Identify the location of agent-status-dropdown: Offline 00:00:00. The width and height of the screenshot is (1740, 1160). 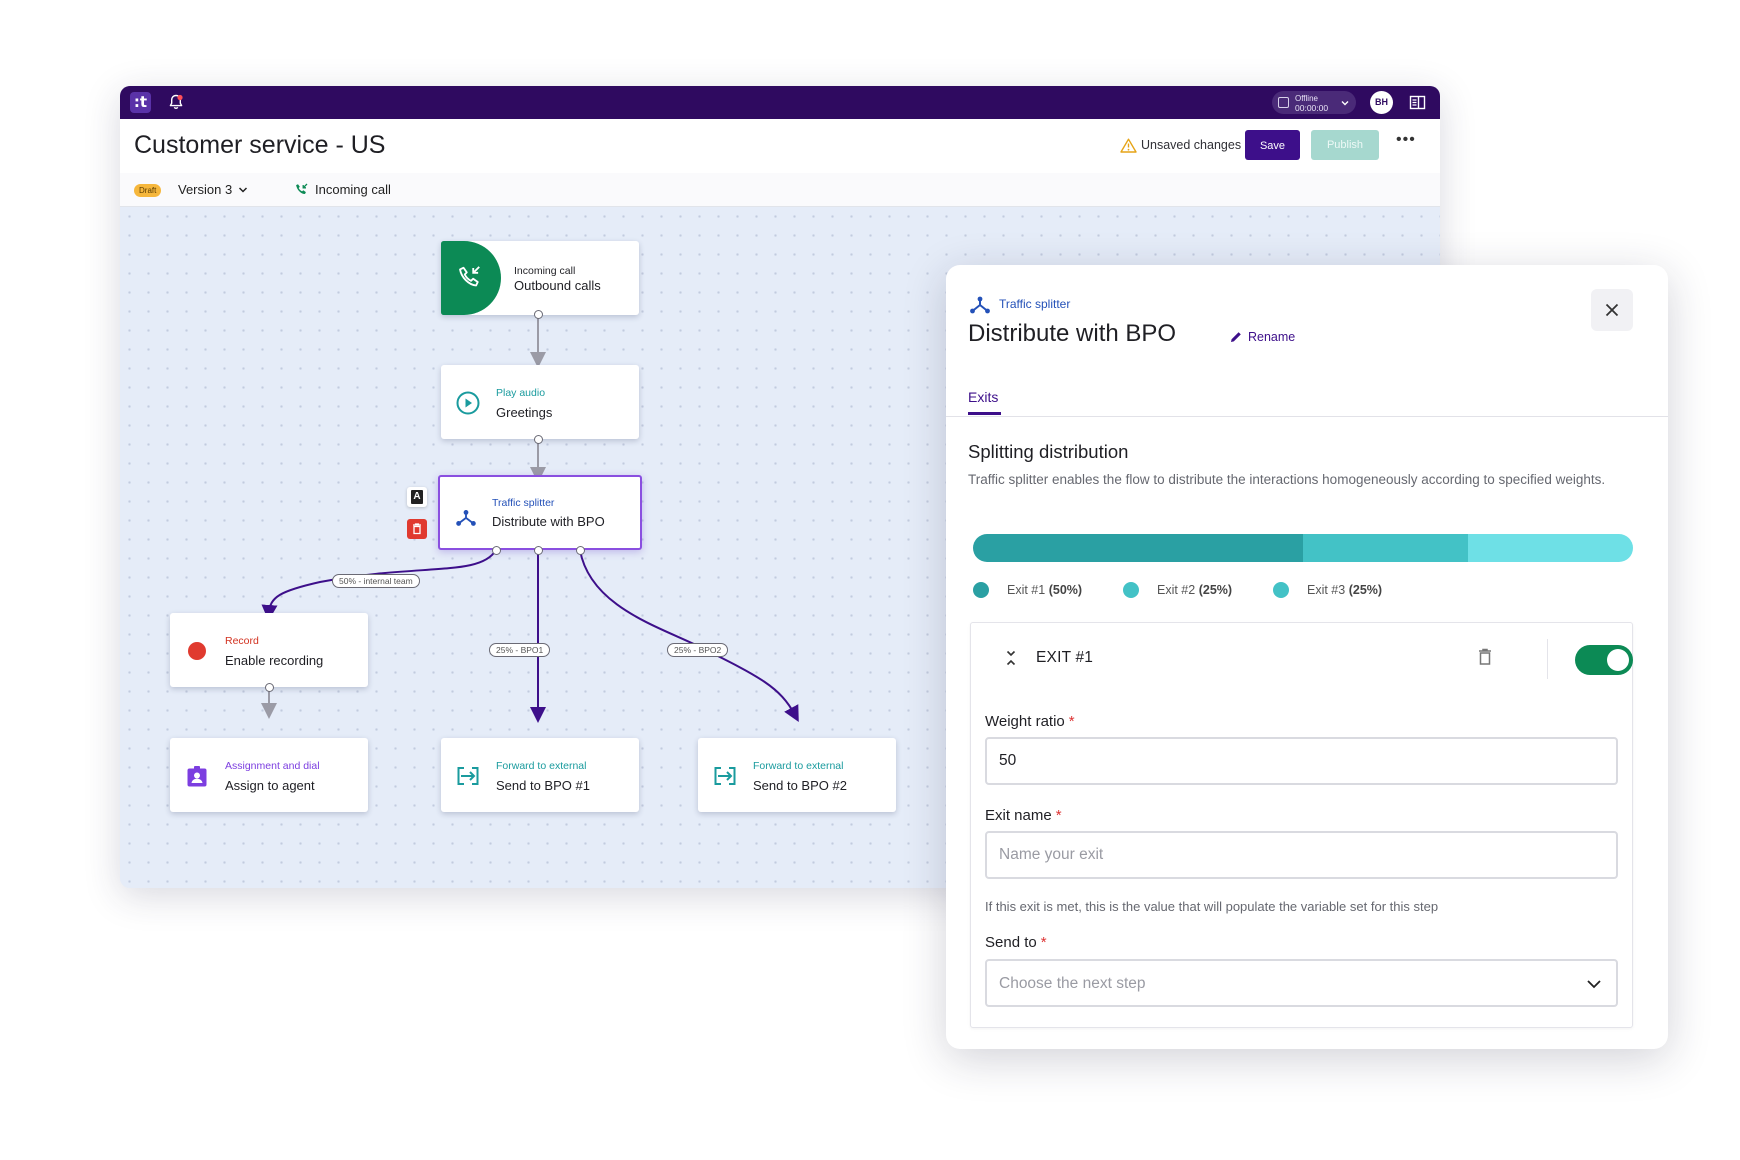
(1314, 102).